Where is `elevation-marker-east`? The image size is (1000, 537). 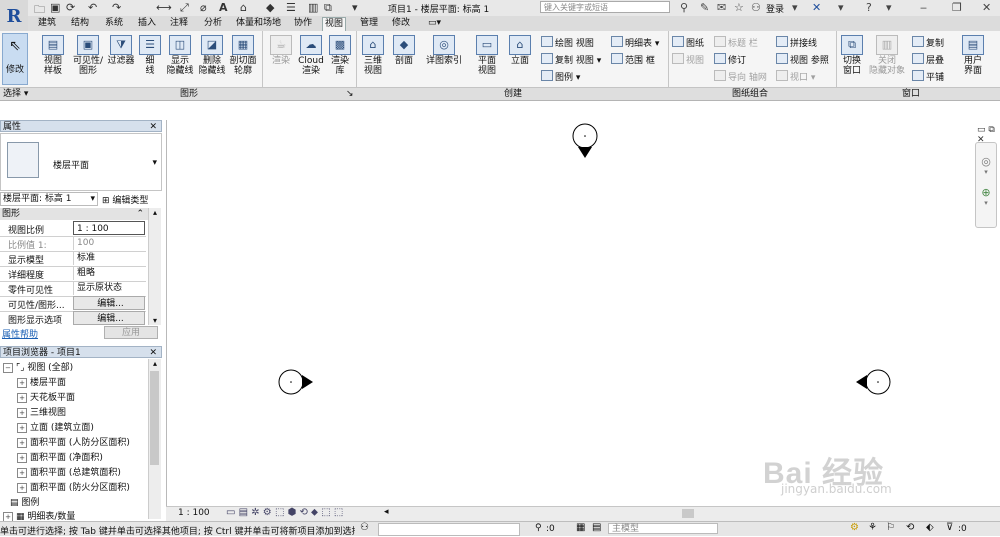
elevation-marker-east is located at coordinates (873, 382).